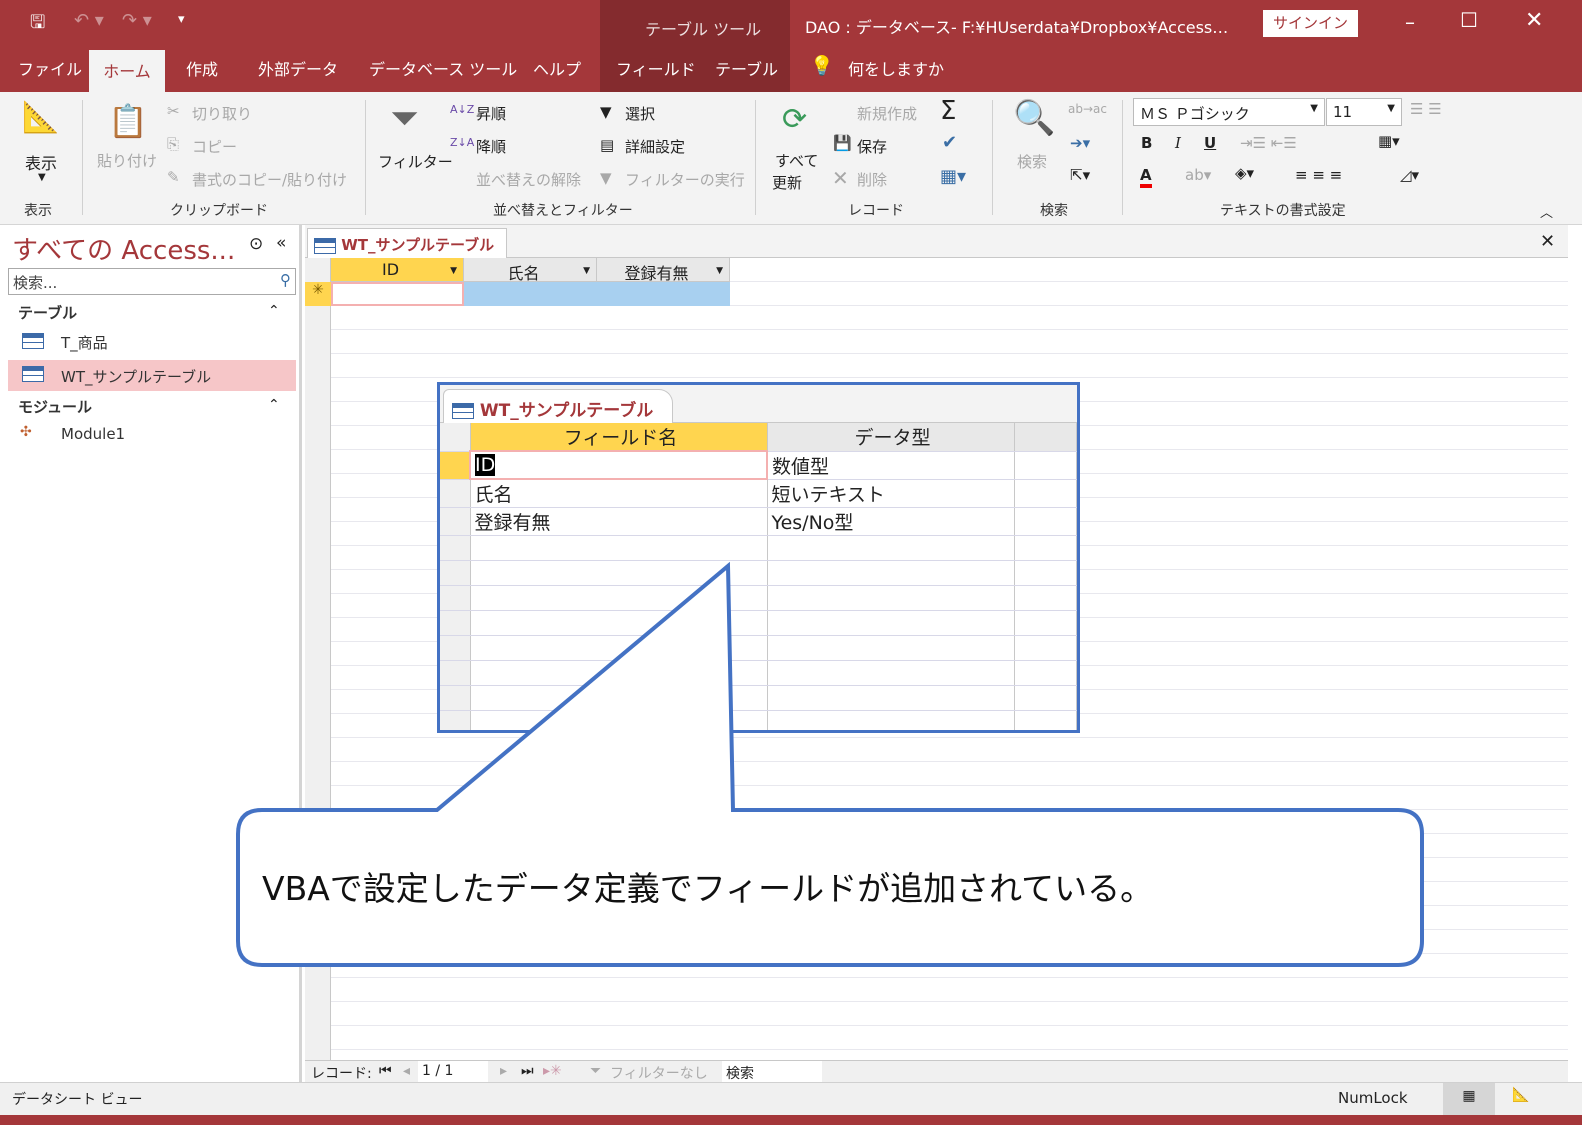 The height and width of the screenshot is (1125, 1582). I want to click on datasheet-view-button: ▦, so click(1469, 1099).